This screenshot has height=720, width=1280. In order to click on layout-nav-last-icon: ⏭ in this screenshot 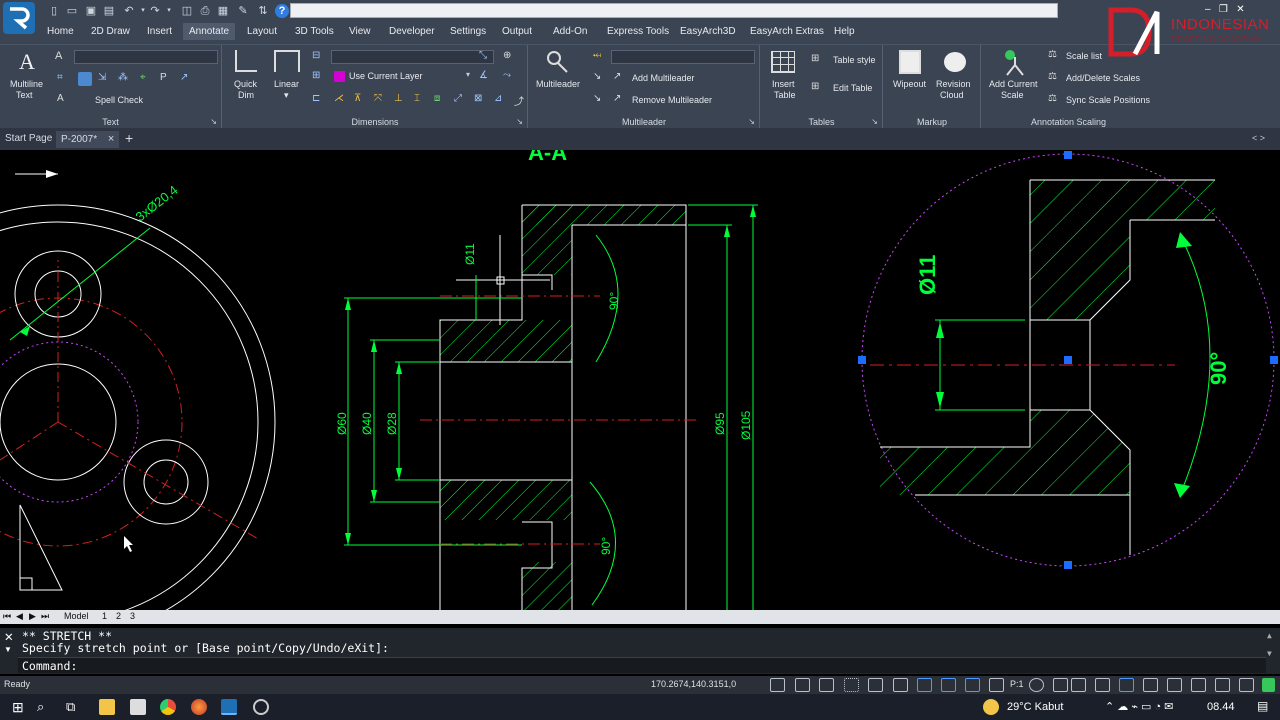, I will do `click(45, 616)`.